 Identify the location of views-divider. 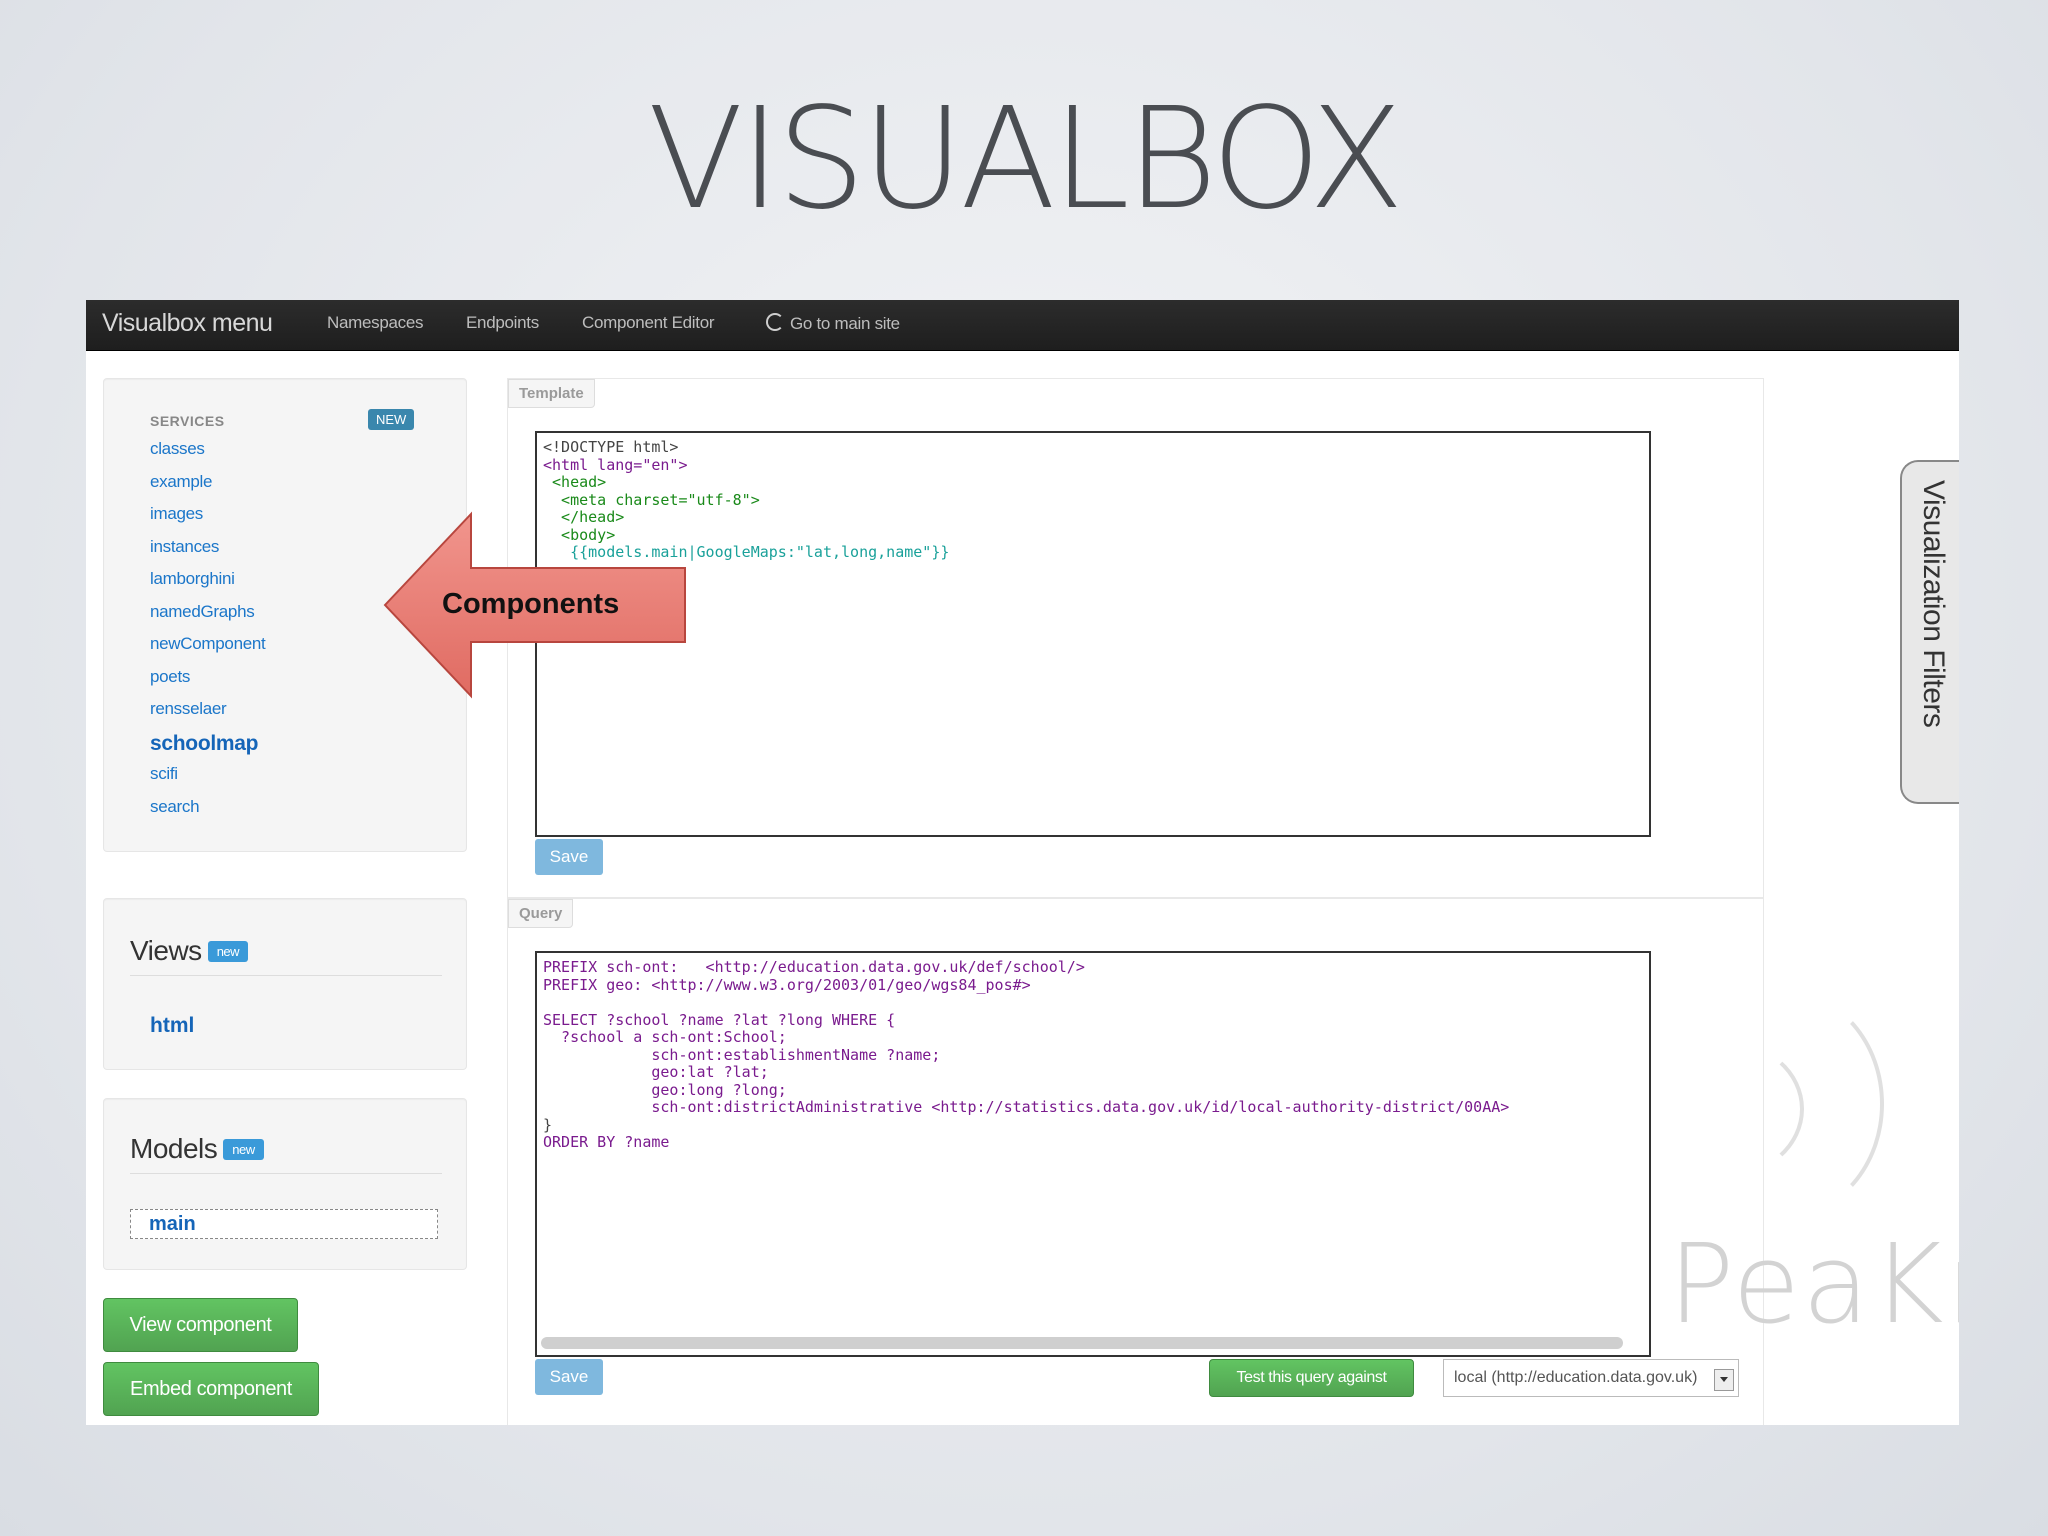
(286, 975).